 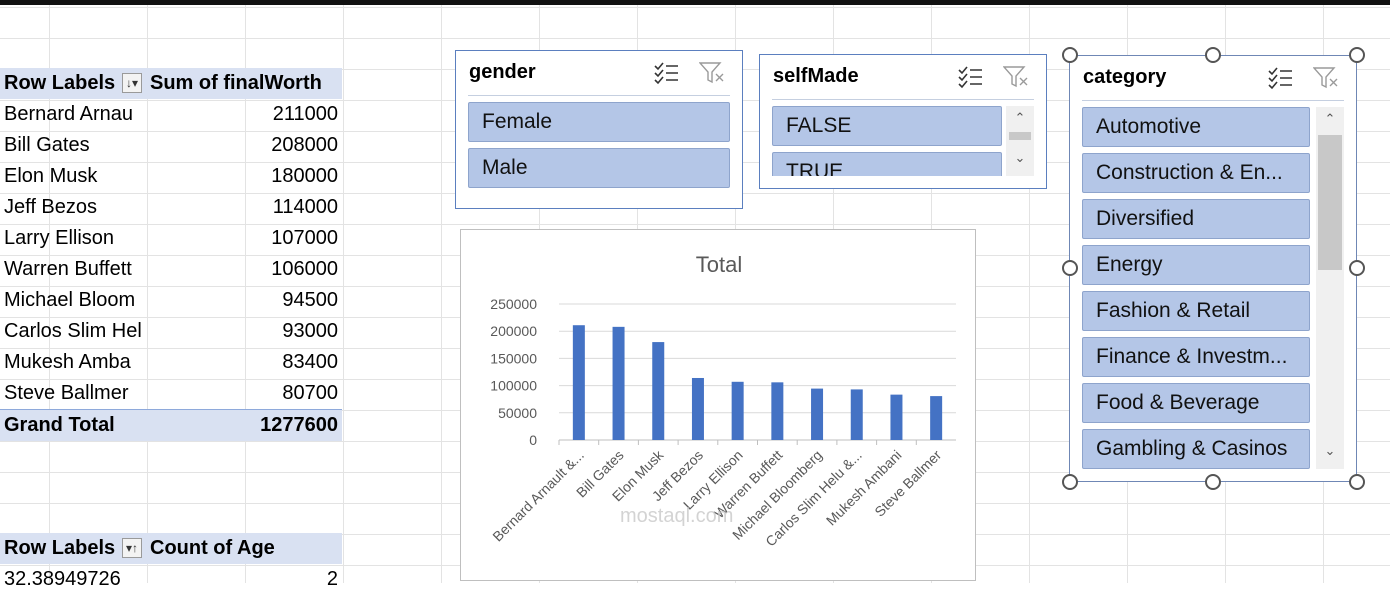 I want to click on table-row: Carlos Slim Hel 93000, so click(x=171, y=331).